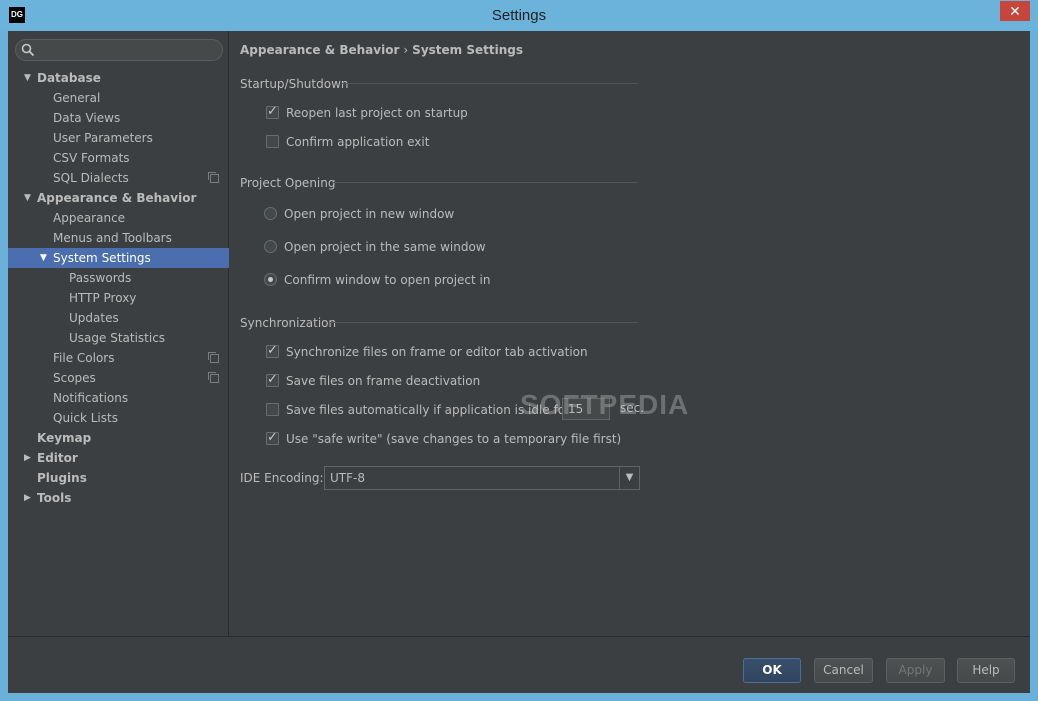  What do you see at coordinates (272, 141) in the screenshot?
I see `confirm-exit-checkbox` at bounding box center [272, 141].